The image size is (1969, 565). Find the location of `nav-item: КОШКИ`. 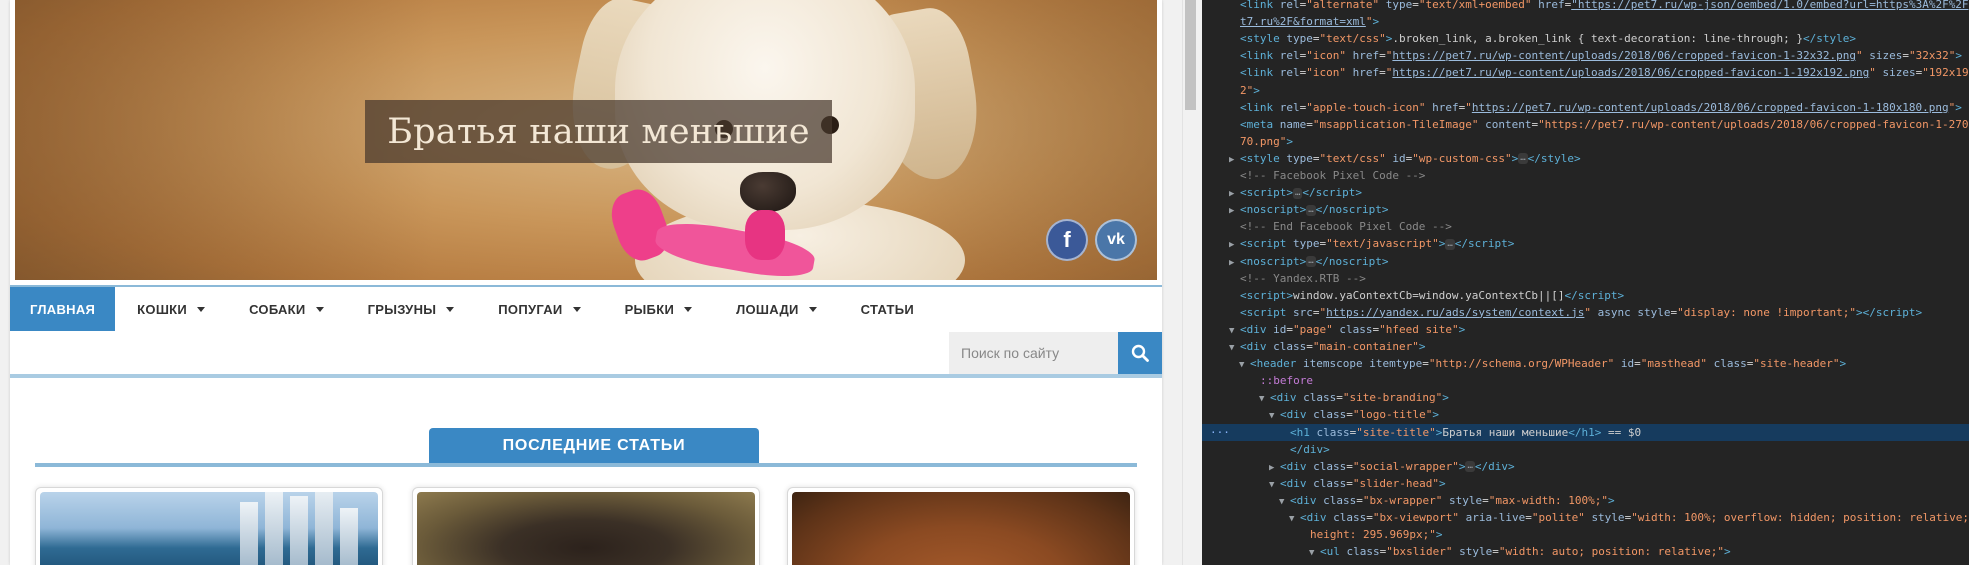

nav-item: КОШКИ is located at coordinates (171, 309).